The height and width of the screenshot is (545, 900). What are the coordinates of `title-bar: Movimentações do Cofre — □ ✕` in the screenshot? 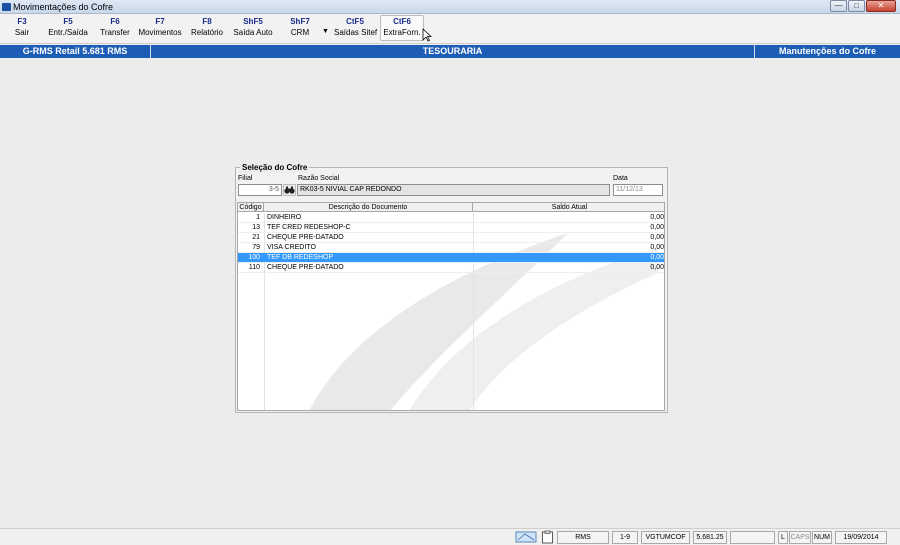 It's located at (450, 7).